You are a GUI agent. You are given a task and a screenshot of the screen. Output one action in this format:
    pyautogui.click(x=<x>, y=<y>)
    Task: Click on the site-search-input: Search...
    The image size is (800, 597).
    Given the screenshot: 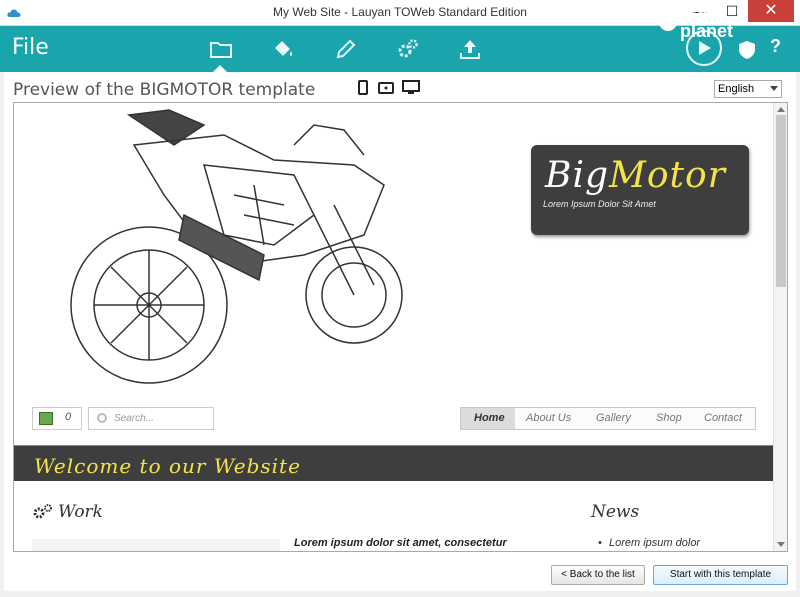 What is the action you would take?
    pyautogui.click(x=151, y=418)
    